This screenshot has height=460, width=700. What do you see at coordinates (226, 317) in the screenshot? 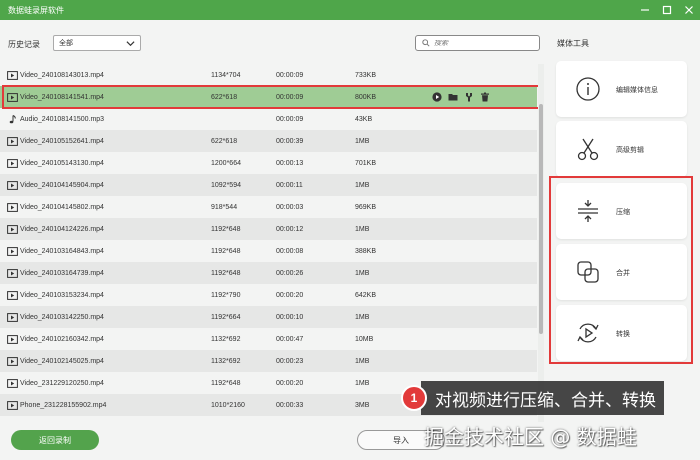
I see `file-resolution: 1192*664` at bounding box center [226, 317].